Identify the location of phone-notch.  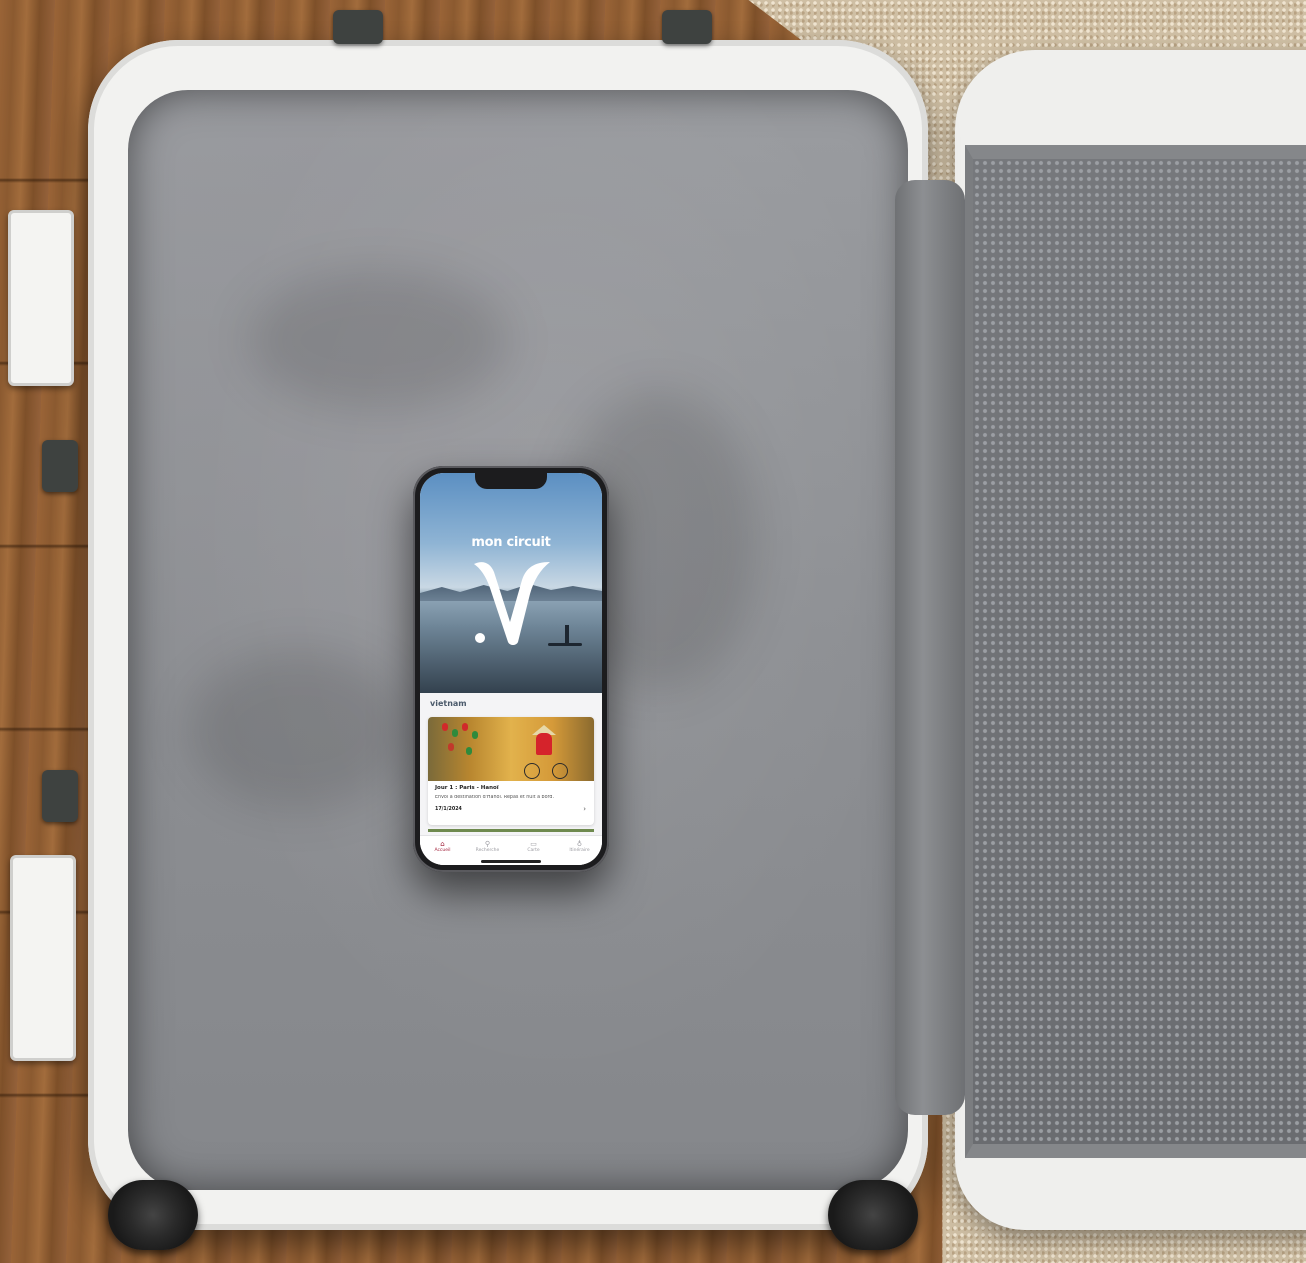
(511, 481).